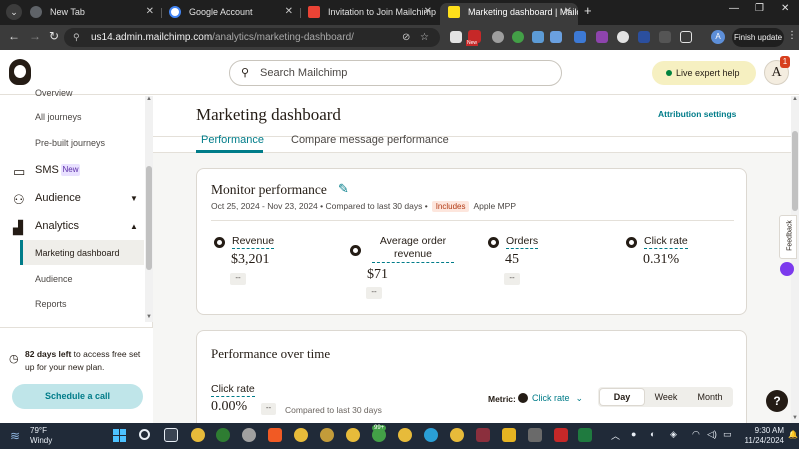 This screenshot has height=449, width=799. Describe the element at coordinates (144, 434) in the screenshot. I see `taskbar-search-icon` at that location.